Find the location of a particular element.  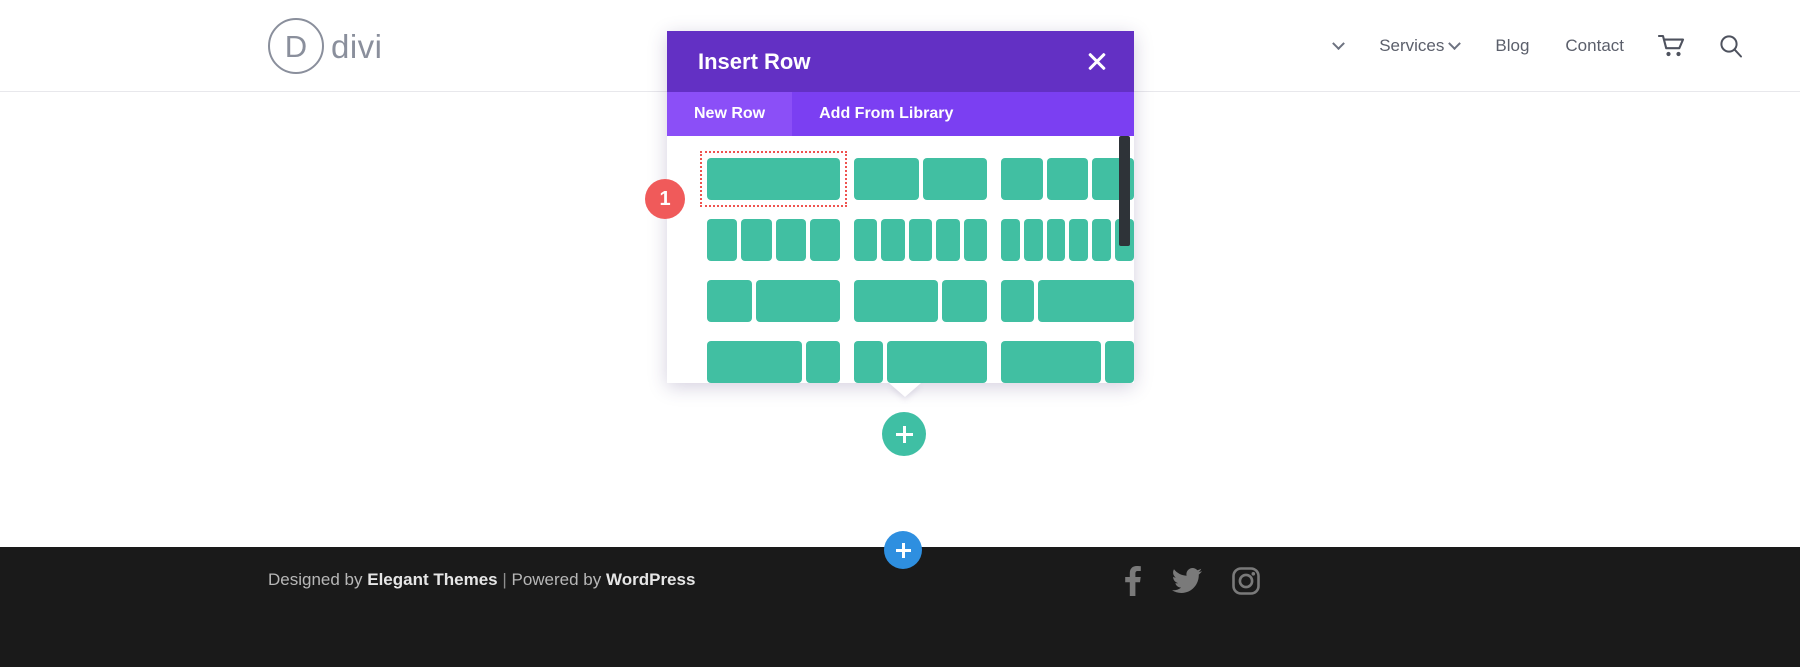

site-logo: D divi is located at coordinates (325, 46).